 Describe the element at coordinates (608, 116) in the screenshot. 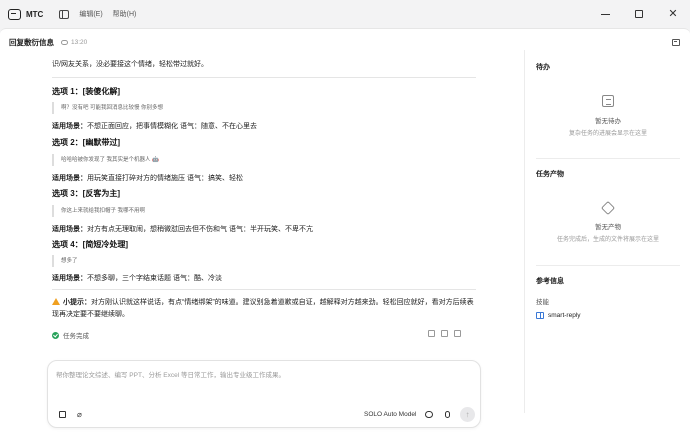

I see `todo-empty: 暂无待办 复杂任务的进展会显示在这里` at that location.